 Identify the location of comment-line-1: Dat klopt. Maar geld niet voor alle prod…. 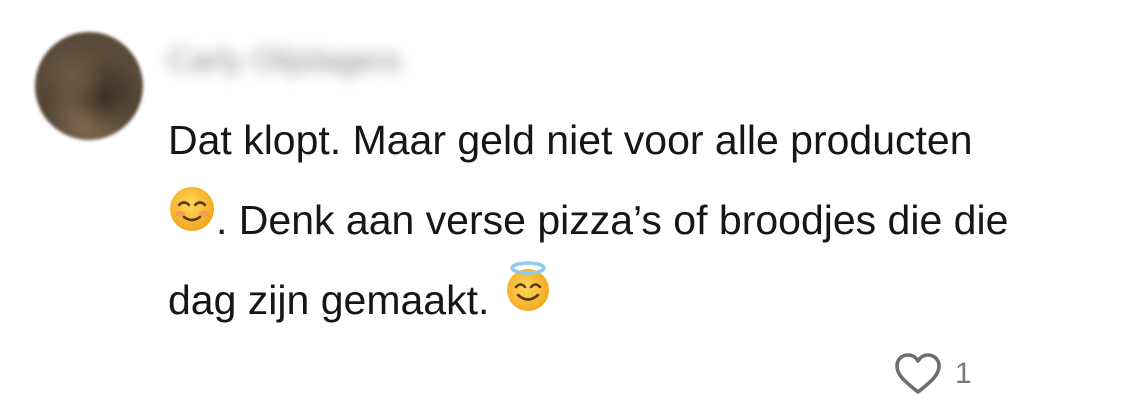
(570, 140).